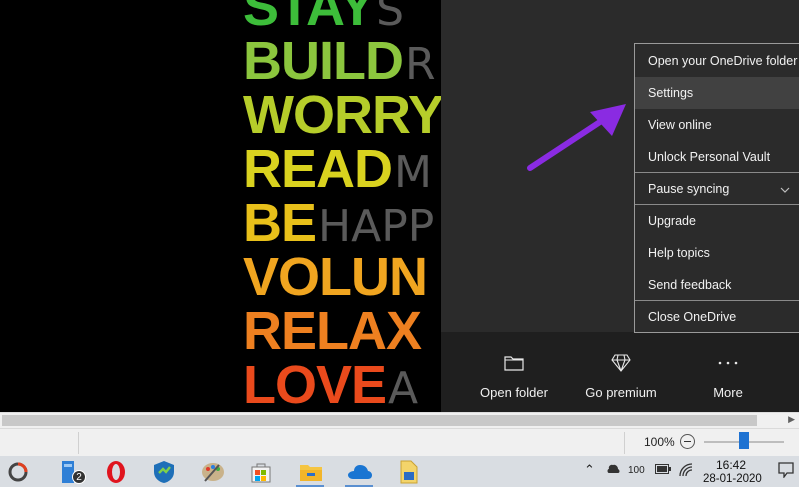 The width and height of the screenshot is (799, 487). I want to click on poster-word: LOVE, so click(315, 383).